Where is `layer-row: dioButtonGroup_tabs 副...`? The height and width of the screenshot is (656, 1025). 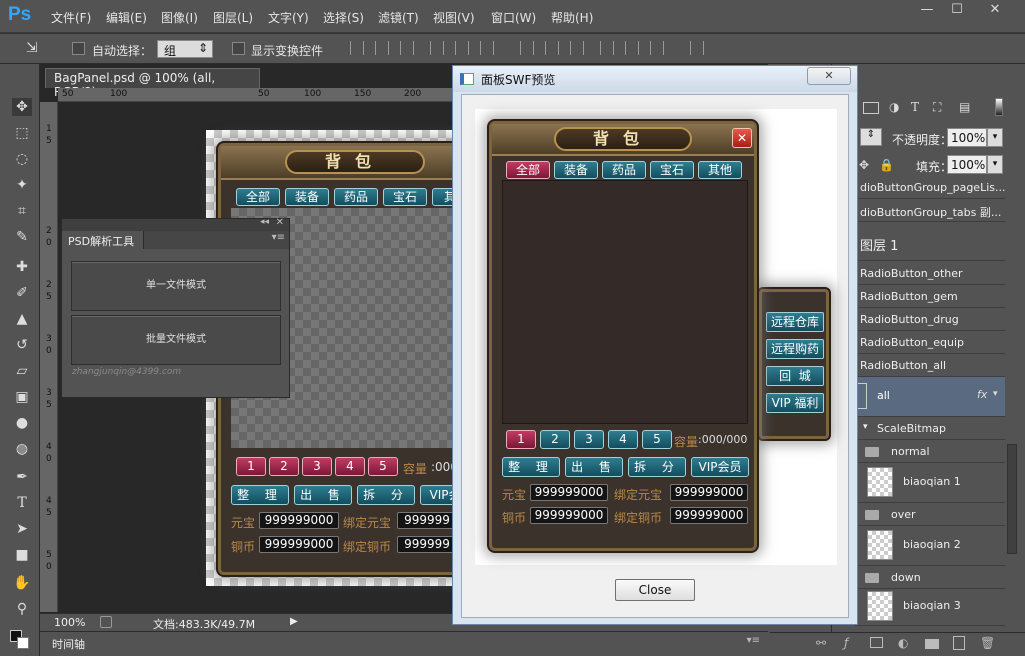 layer-row: dioButtonGroup_tabs 副... is located at coordinates (930, 210).